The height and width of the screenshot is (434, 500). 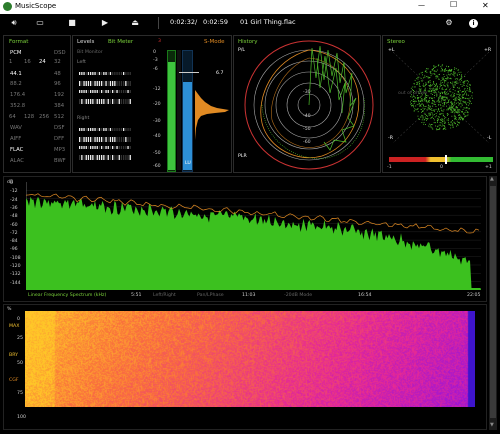 I want to click on level-tick: -60, so click(x=157, y=166).